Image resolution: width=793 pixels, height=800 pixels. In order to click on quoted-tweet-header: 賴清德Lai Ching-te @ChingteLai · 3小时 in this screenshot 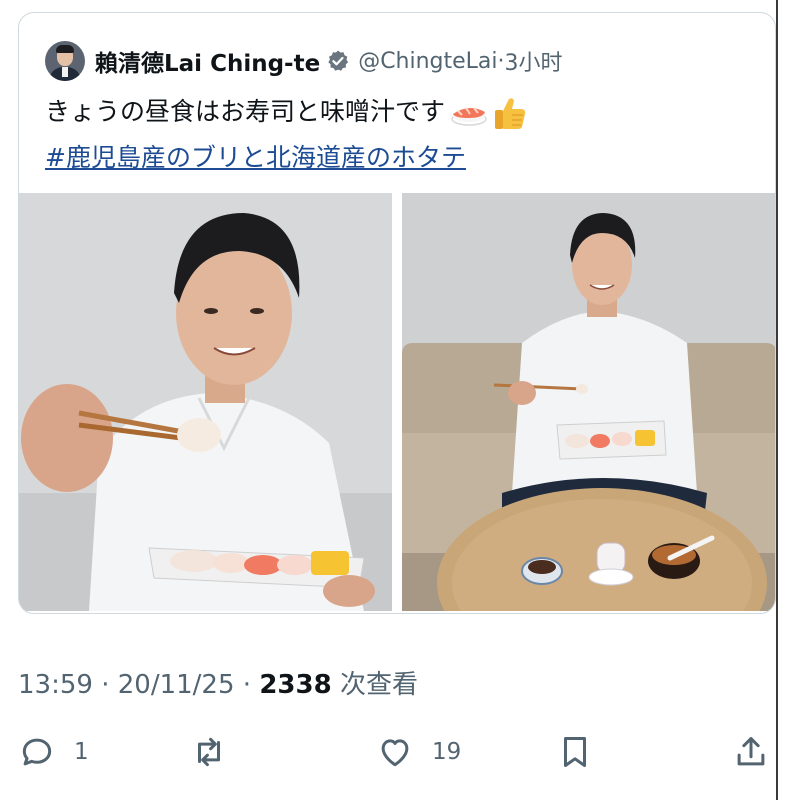, I will do `click(304, 61)`.